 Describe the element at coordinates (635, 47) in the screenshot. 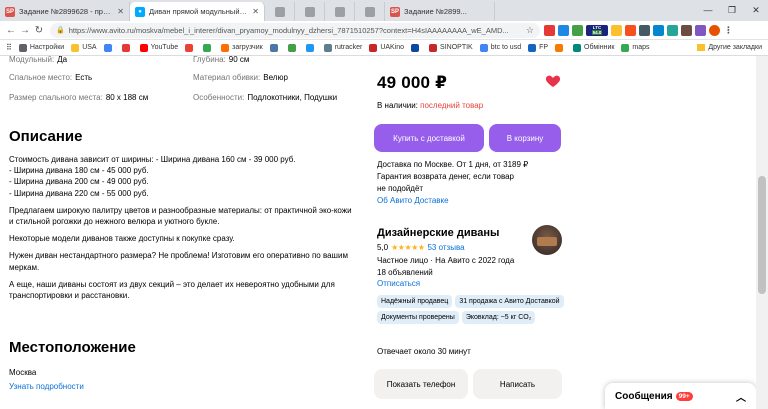

I see `bookmark-item: maps` at that location.